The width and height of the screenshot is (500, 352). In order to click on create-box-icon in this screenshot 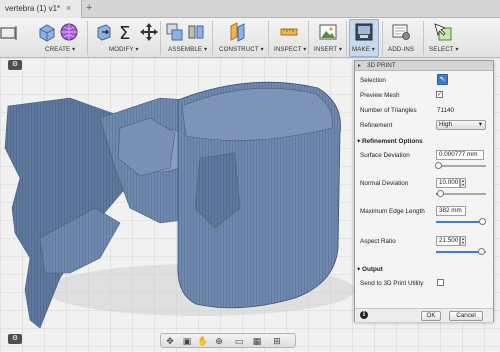, I will do `click(47, 32)`.